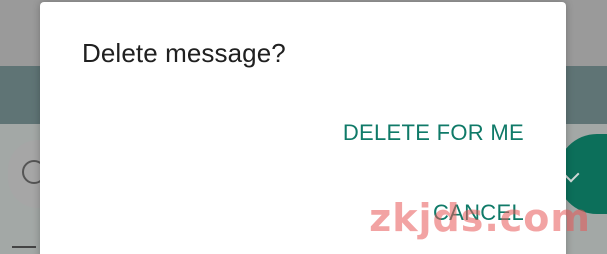 This screenshot has height=254, width=607. Describe the element at coordinates (478, 213) in the screenshot. I see `cancel-button: CANCEL` at that location.